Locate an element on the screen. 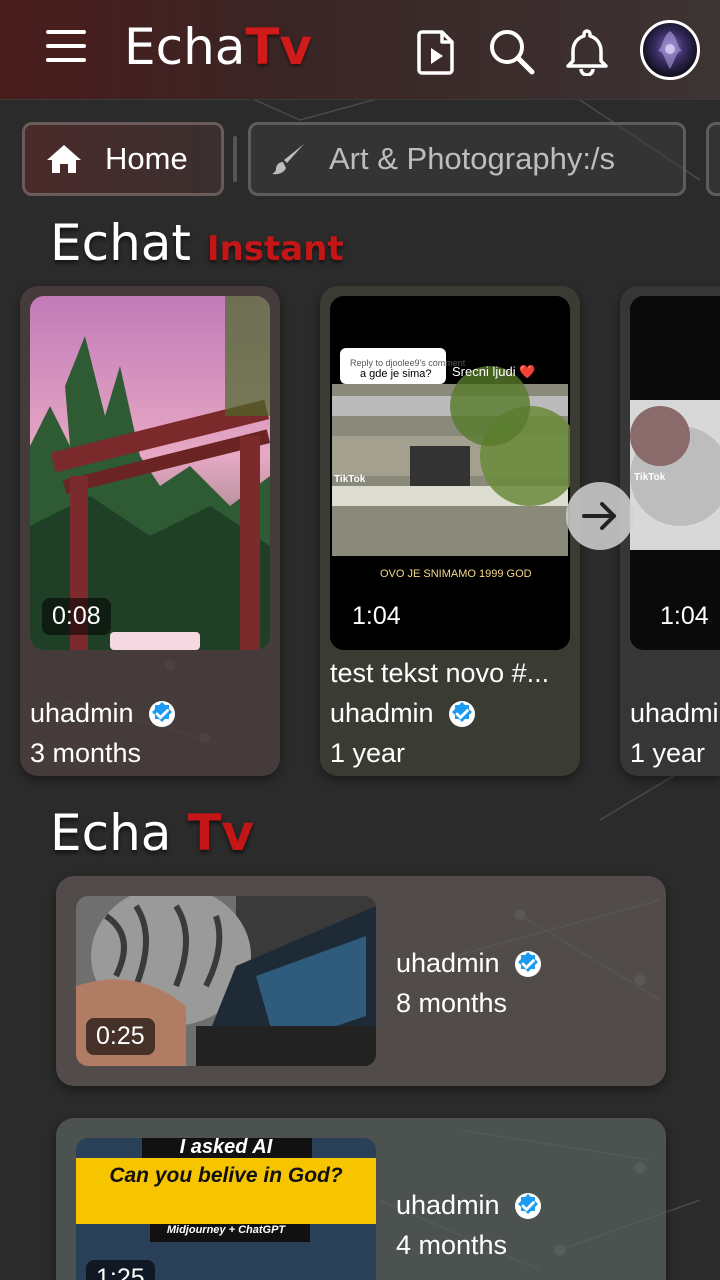  overlay-reply: Reply to djoolee9's comment is located at coordinates (408, 363).